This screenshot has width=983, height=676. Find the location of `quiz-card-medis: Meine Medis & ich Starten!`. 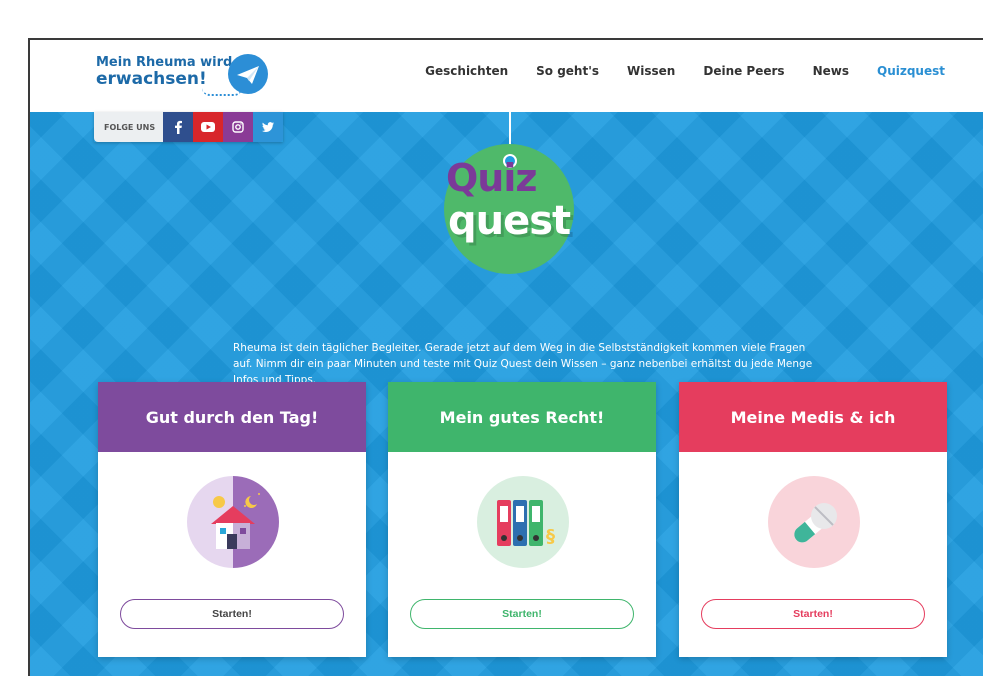

quiz-card-medis: Meine Medis & ich Starten! is located at coordinates (813, 519).